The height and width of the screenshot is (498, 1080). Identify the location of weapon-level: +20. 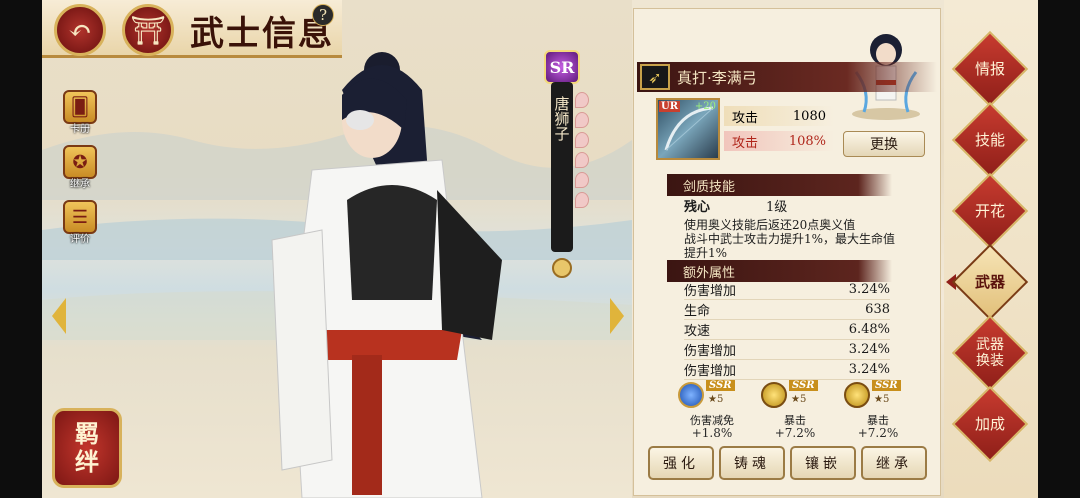
(705, 106).